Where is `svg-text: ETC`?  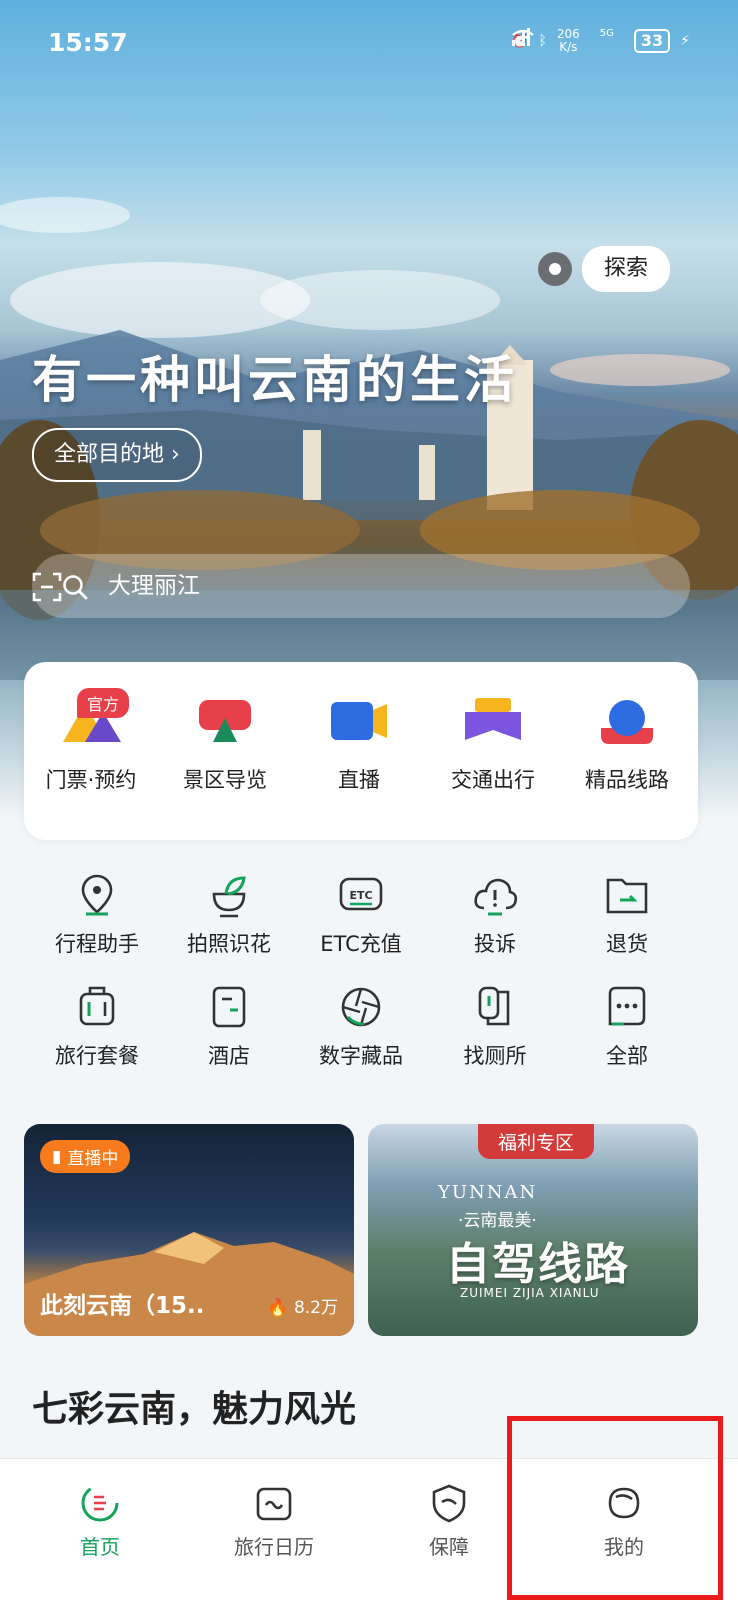
svg-text: ETC is located at coordinates (360, 895).